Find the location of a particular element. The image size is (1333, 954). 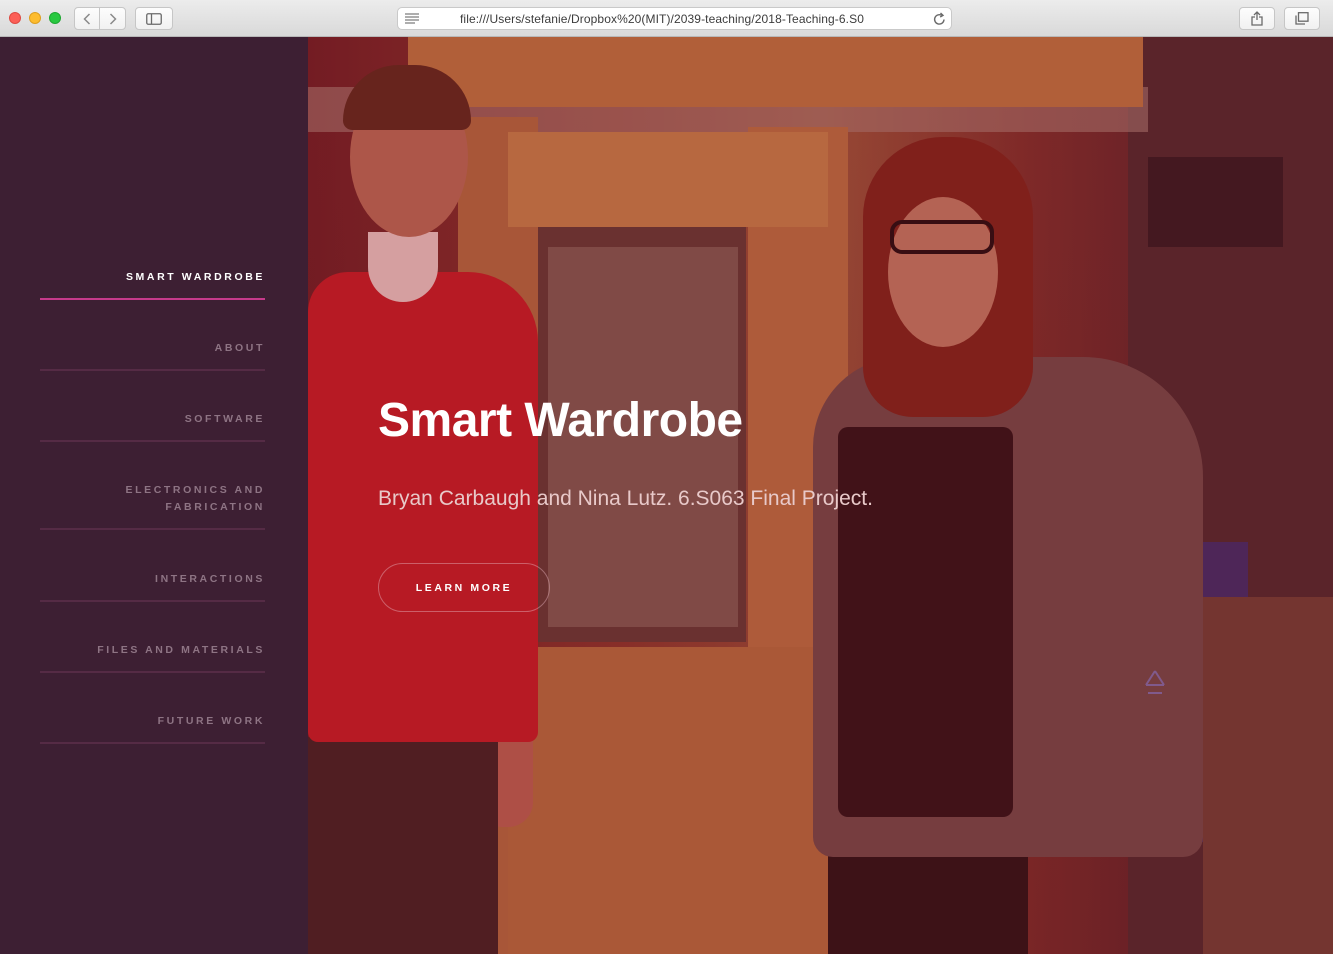

chevron-right-icon is located at coordinates (113, 18).